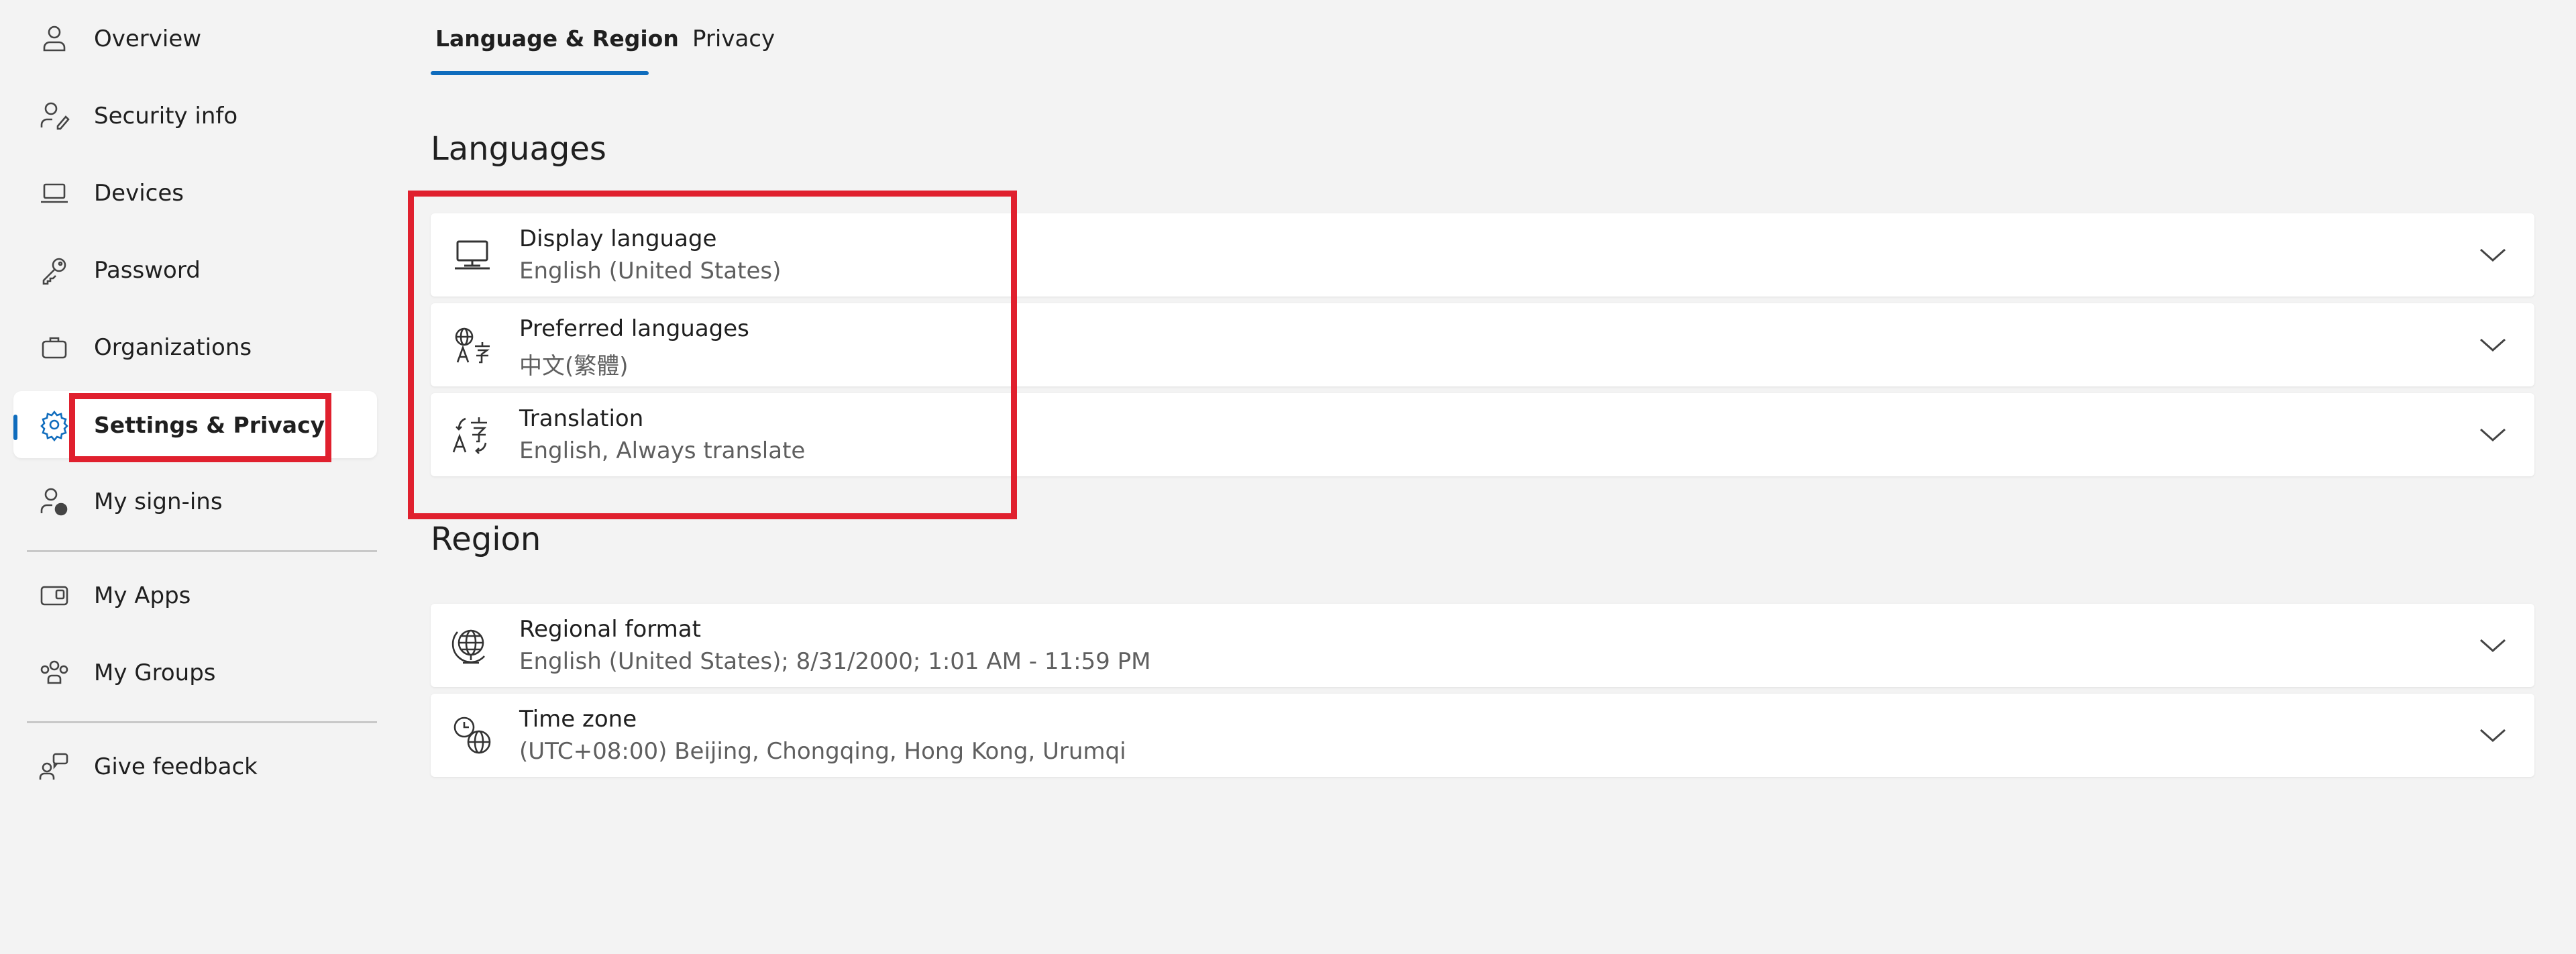 The width and height of the screenshot is (2576, 954). What do you see at coordinates (472, 735) in the screenshot?
I see `clock-globe-icon` at bounding box center [472, 735].